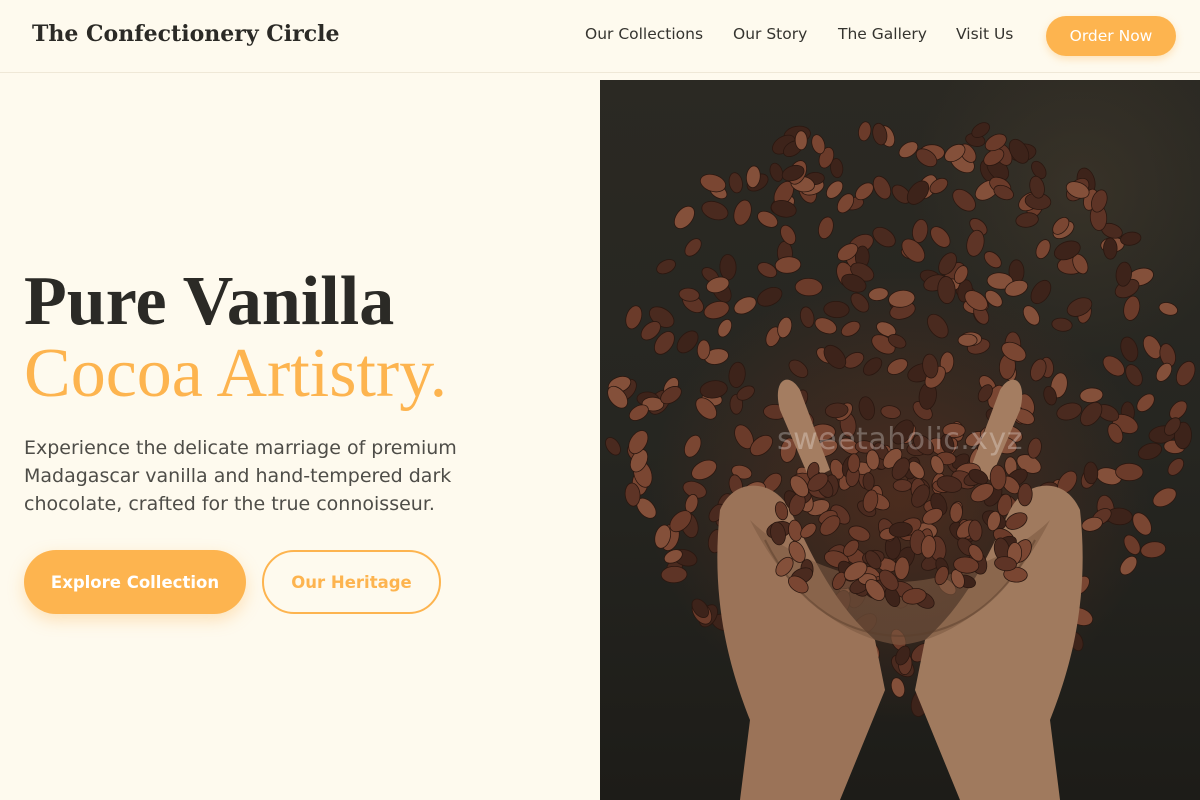 Image resolution: width=1200 pixels, height=800 pixels. I want to click on nav-link-gallery: The Gallery, so click(882, 34).